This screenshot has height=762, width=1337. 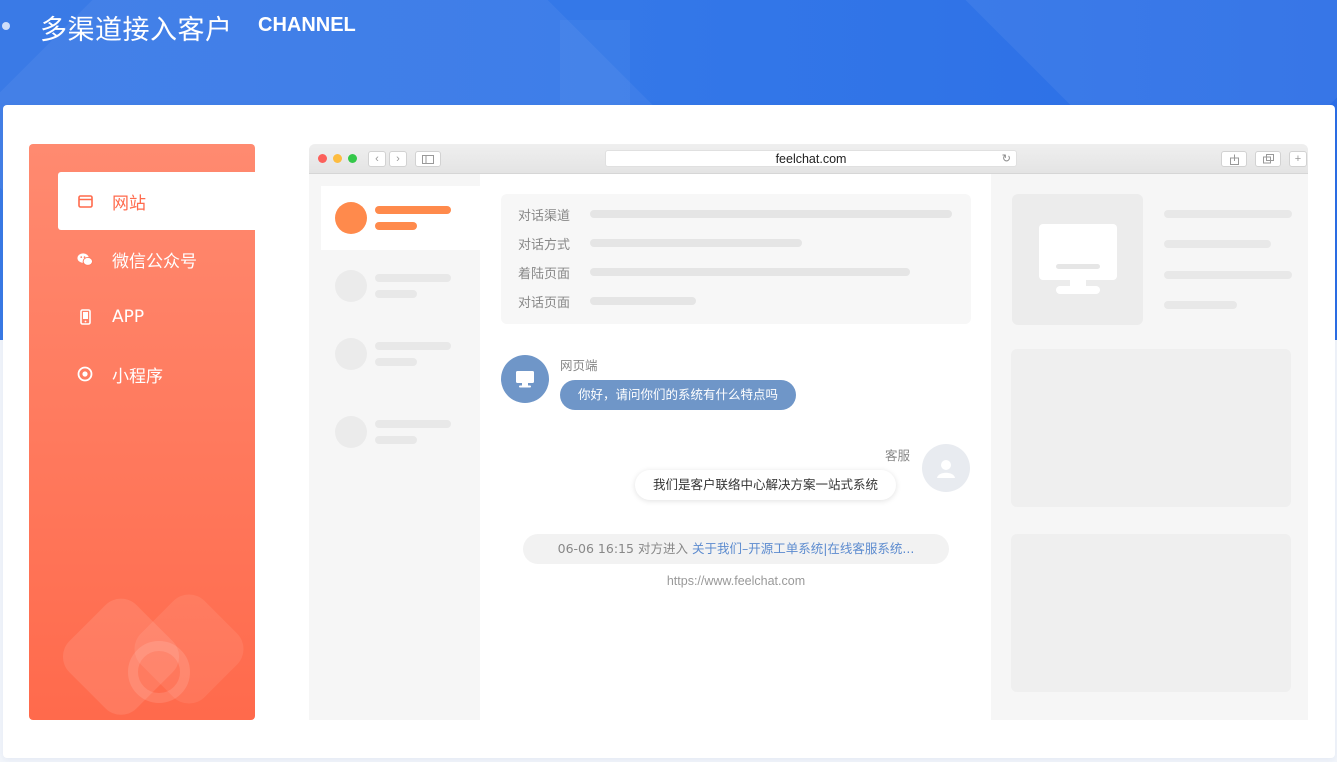 What do you see at coordinates (579, 365) in the screenshot?
I see `visitor-name: 网页端` at bounding box center [579, 365].